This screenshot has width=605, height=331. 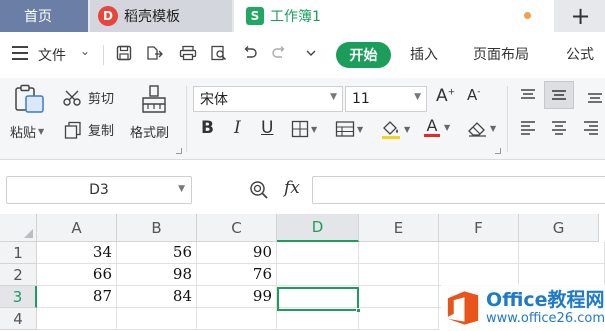 What do you see at coordinates (479, 253) in the screenshot?
I see `cell-f1` at bounding box center [479, 253].